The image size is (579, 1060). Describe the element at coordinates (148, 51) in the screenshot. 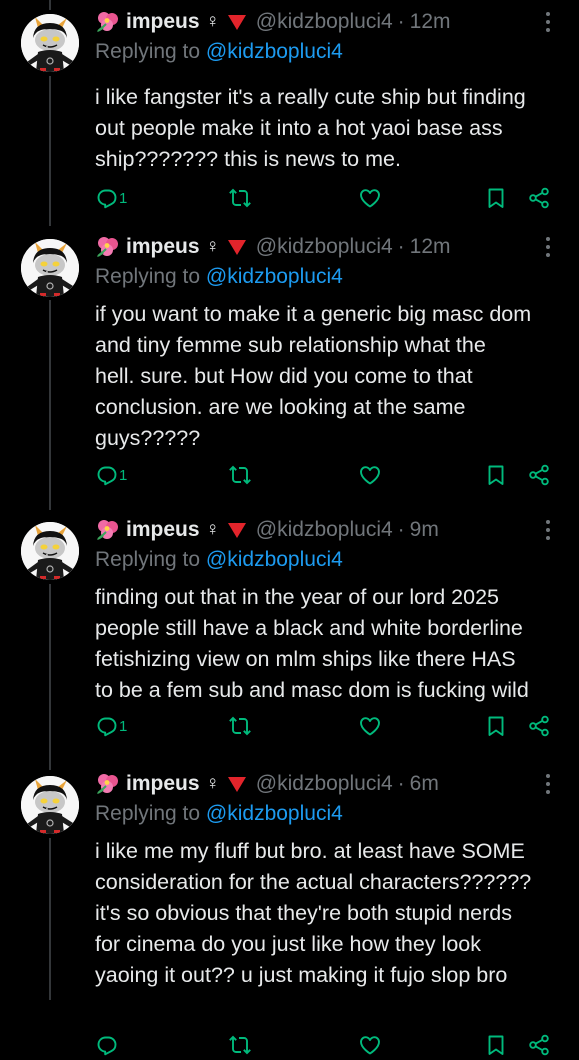

I see `replying-to-label: Replying to` at that location.